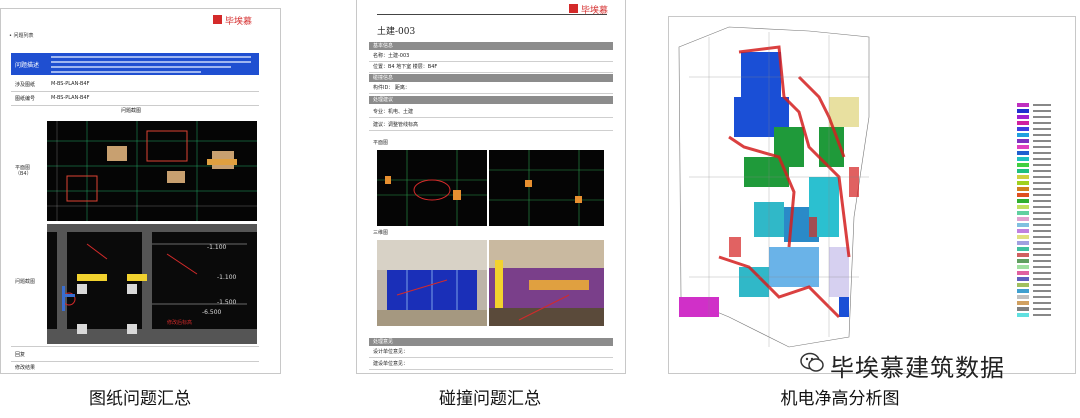 The height and width of the screenshot is (418, 1080). What do you see at coordinates (840, 399) in the screenshot?
I see `caption-mep-clearance: 机电净高分析图` at bounding box center [840, 399].